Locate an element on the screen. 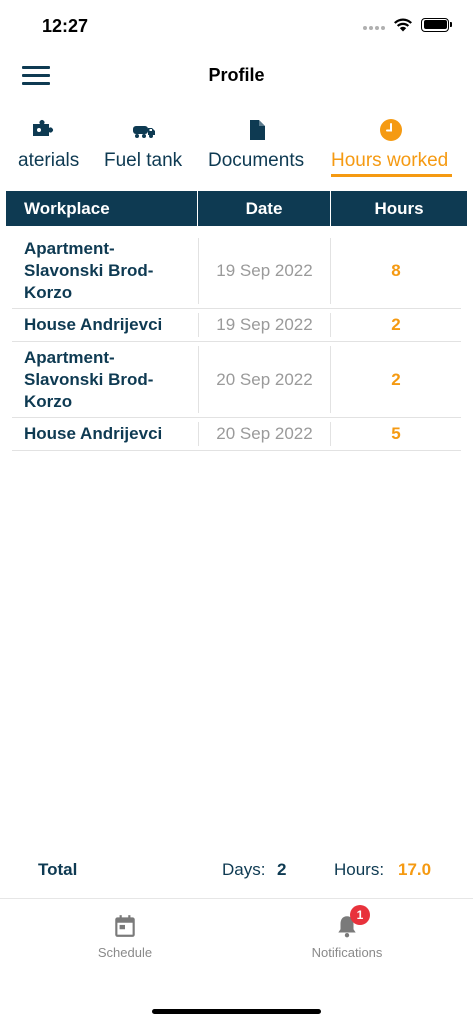 The image size is (473, 1024). puzzle-icon is located at coordinates (43, 128).